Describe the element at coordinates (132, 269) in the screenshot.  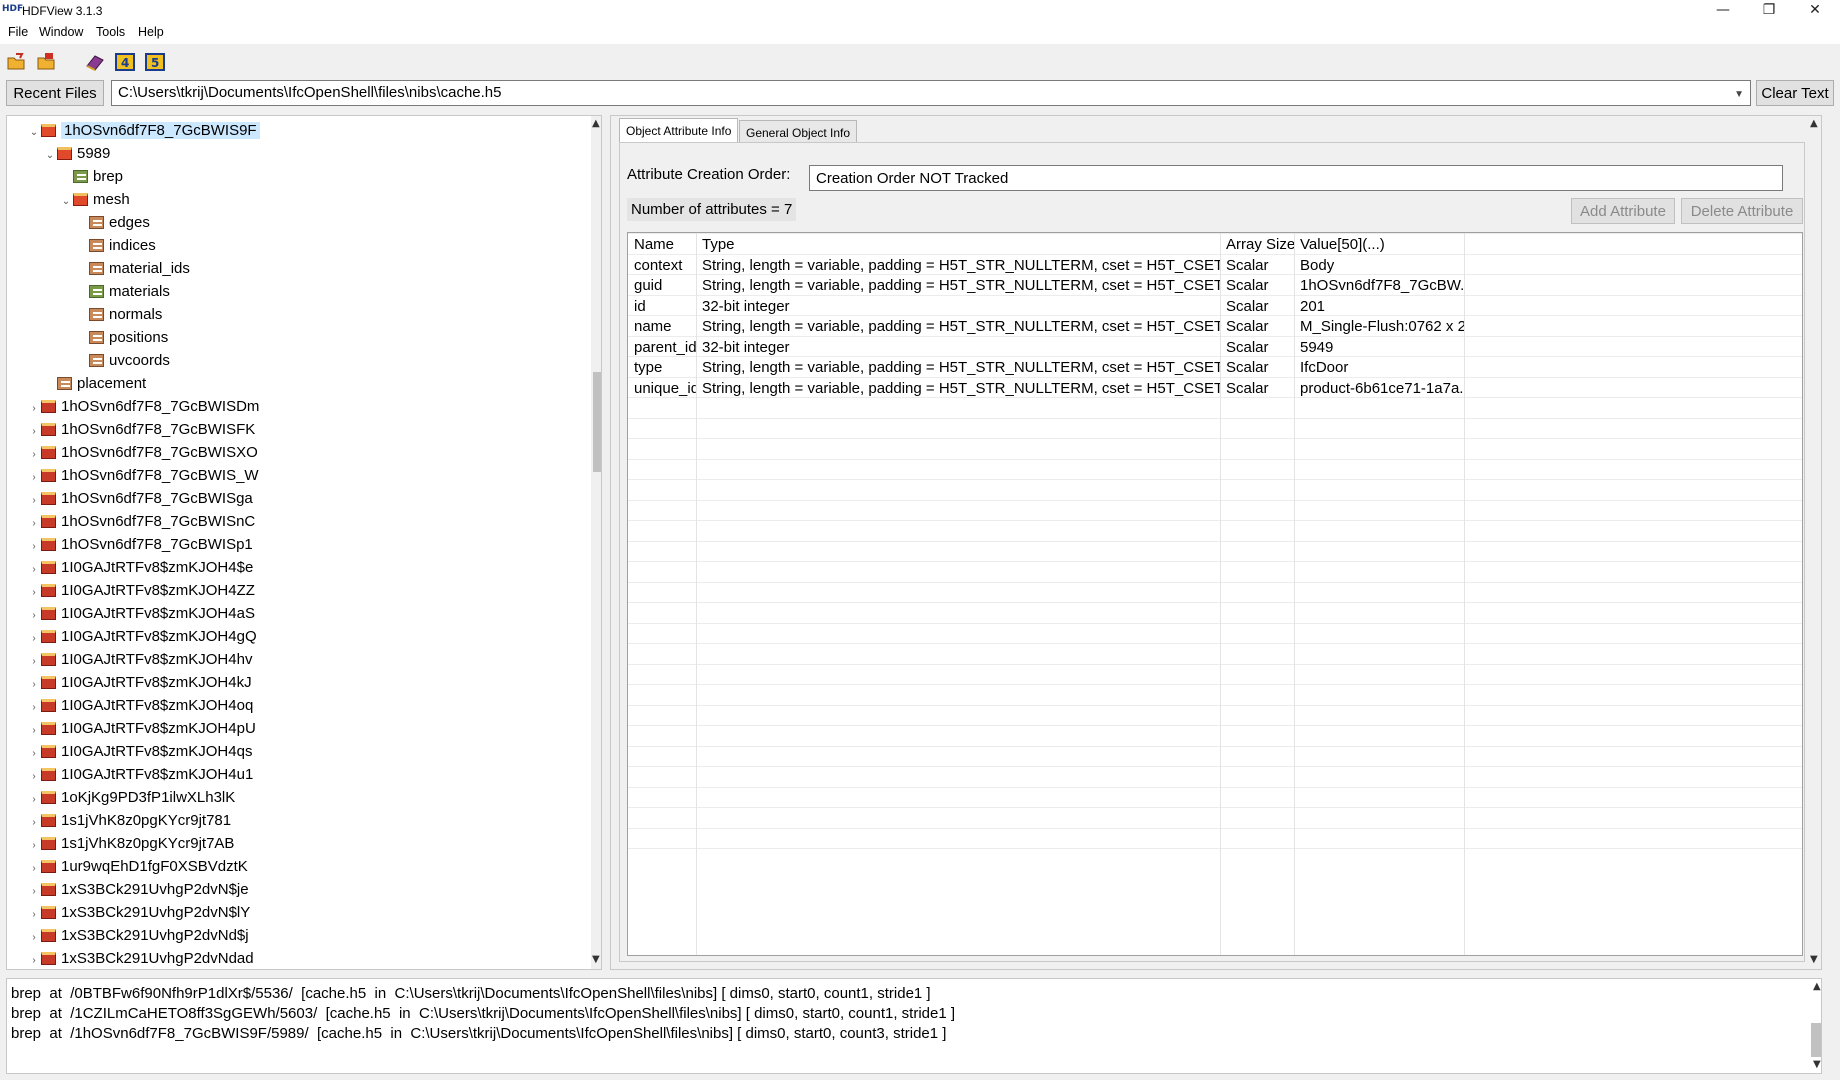
I see `tree-node: material_ids` at that location.